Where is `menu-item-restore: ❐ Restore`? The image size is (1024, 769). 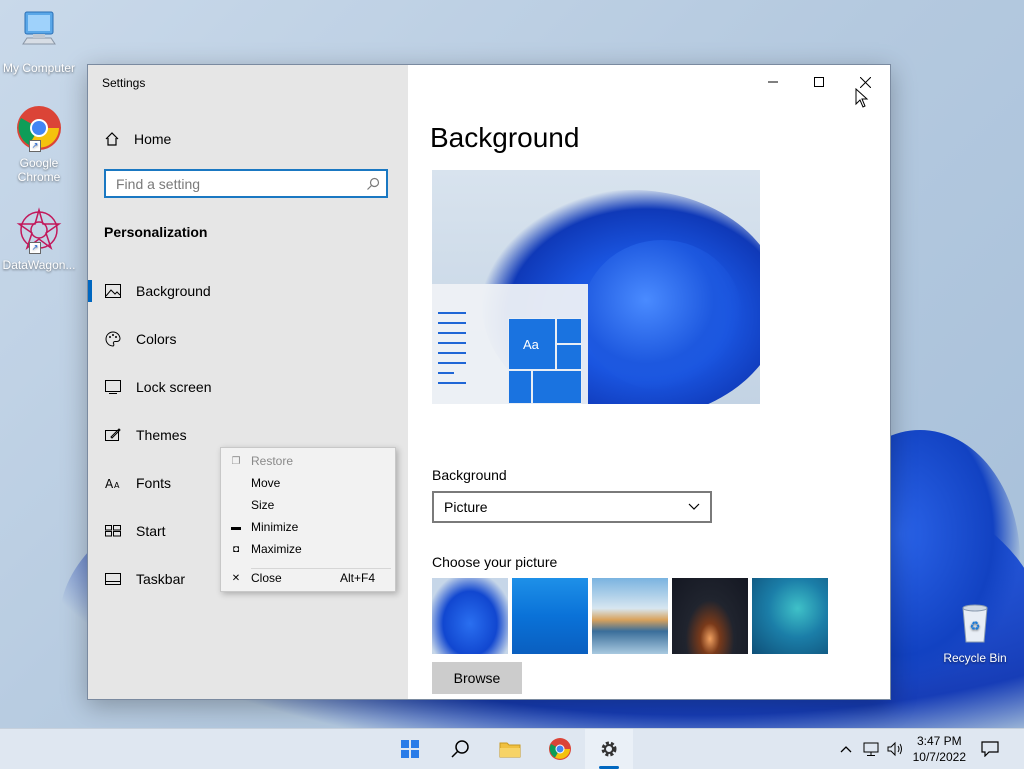 menu-item-restore: ❐ Restore is located at coordinates (308, 461).